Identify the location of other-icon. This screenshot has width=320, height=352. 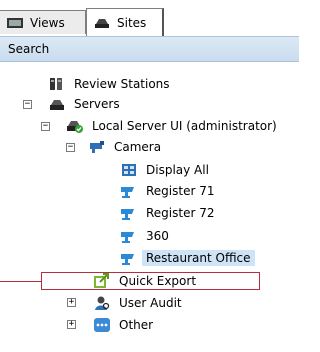
(102, 325).